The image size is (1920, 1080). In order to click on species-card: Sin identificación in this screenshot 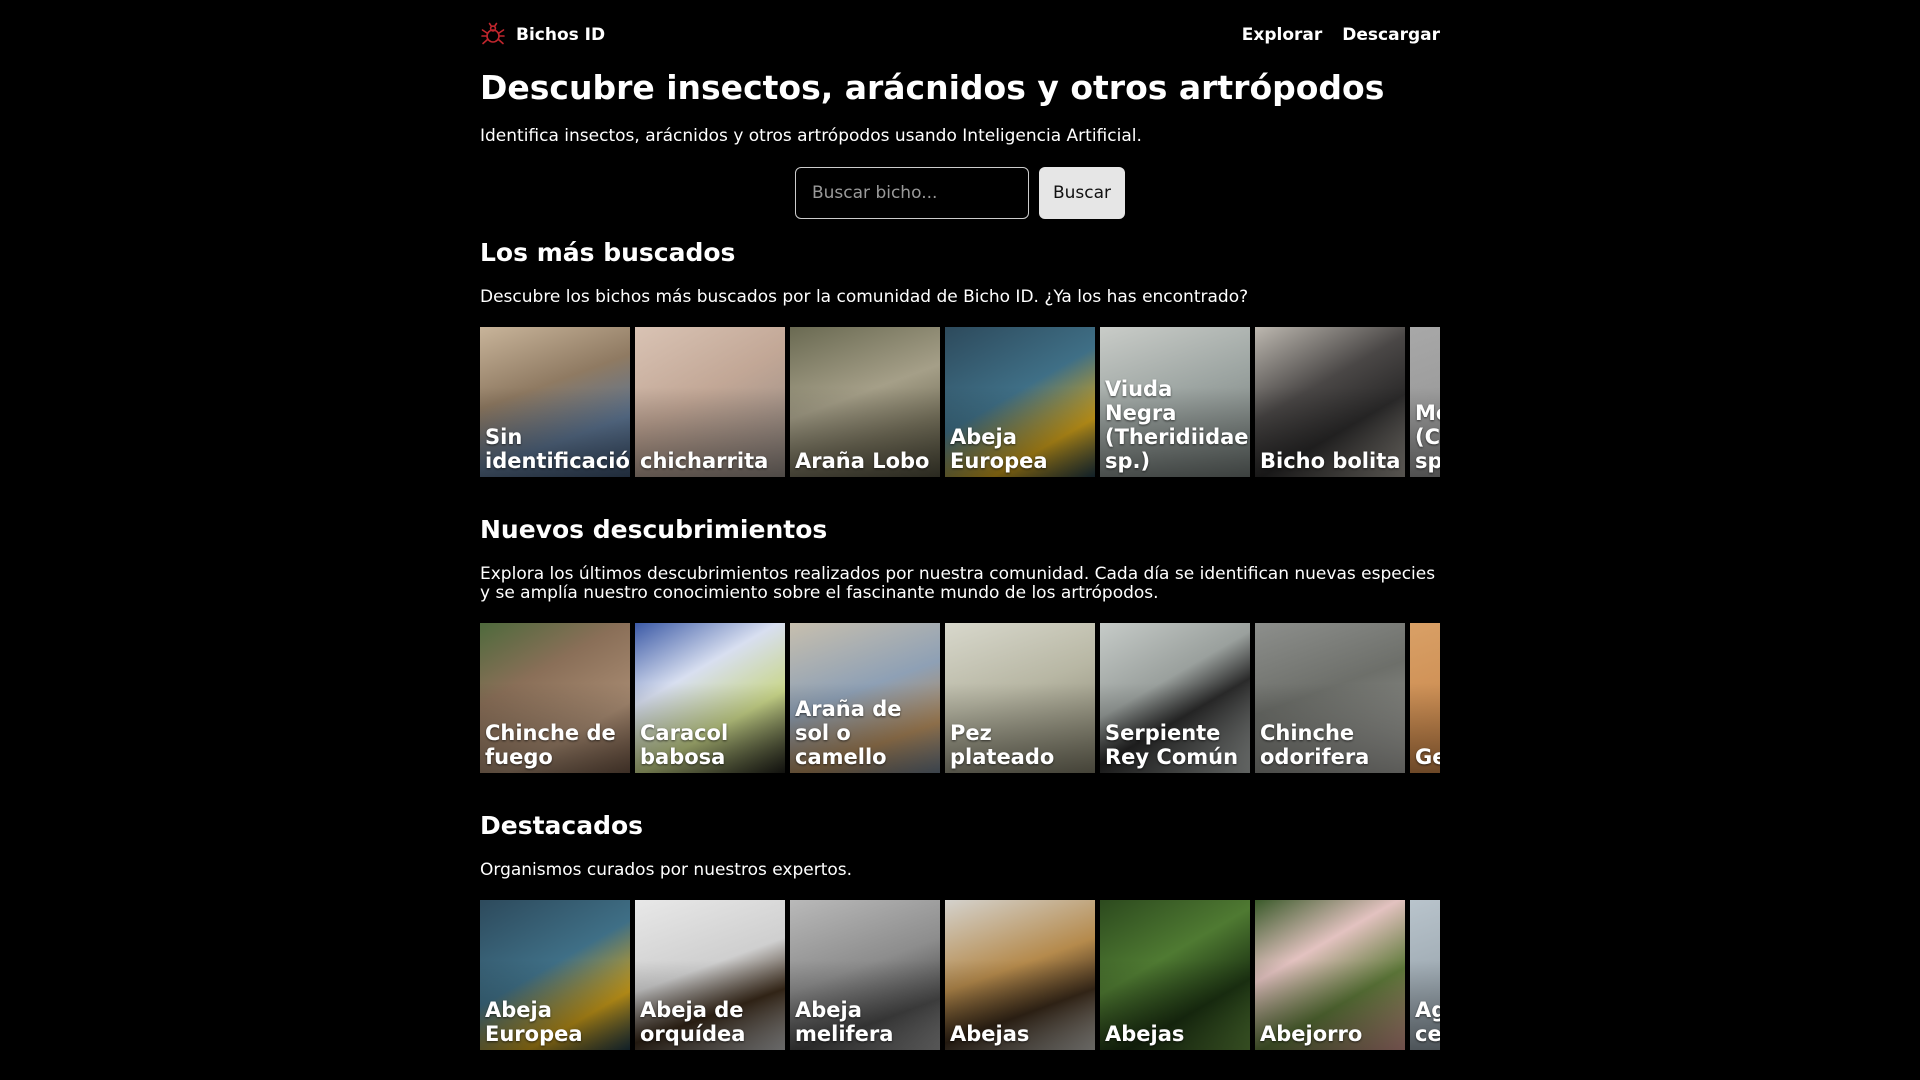, I will do `click(555, 402)`.